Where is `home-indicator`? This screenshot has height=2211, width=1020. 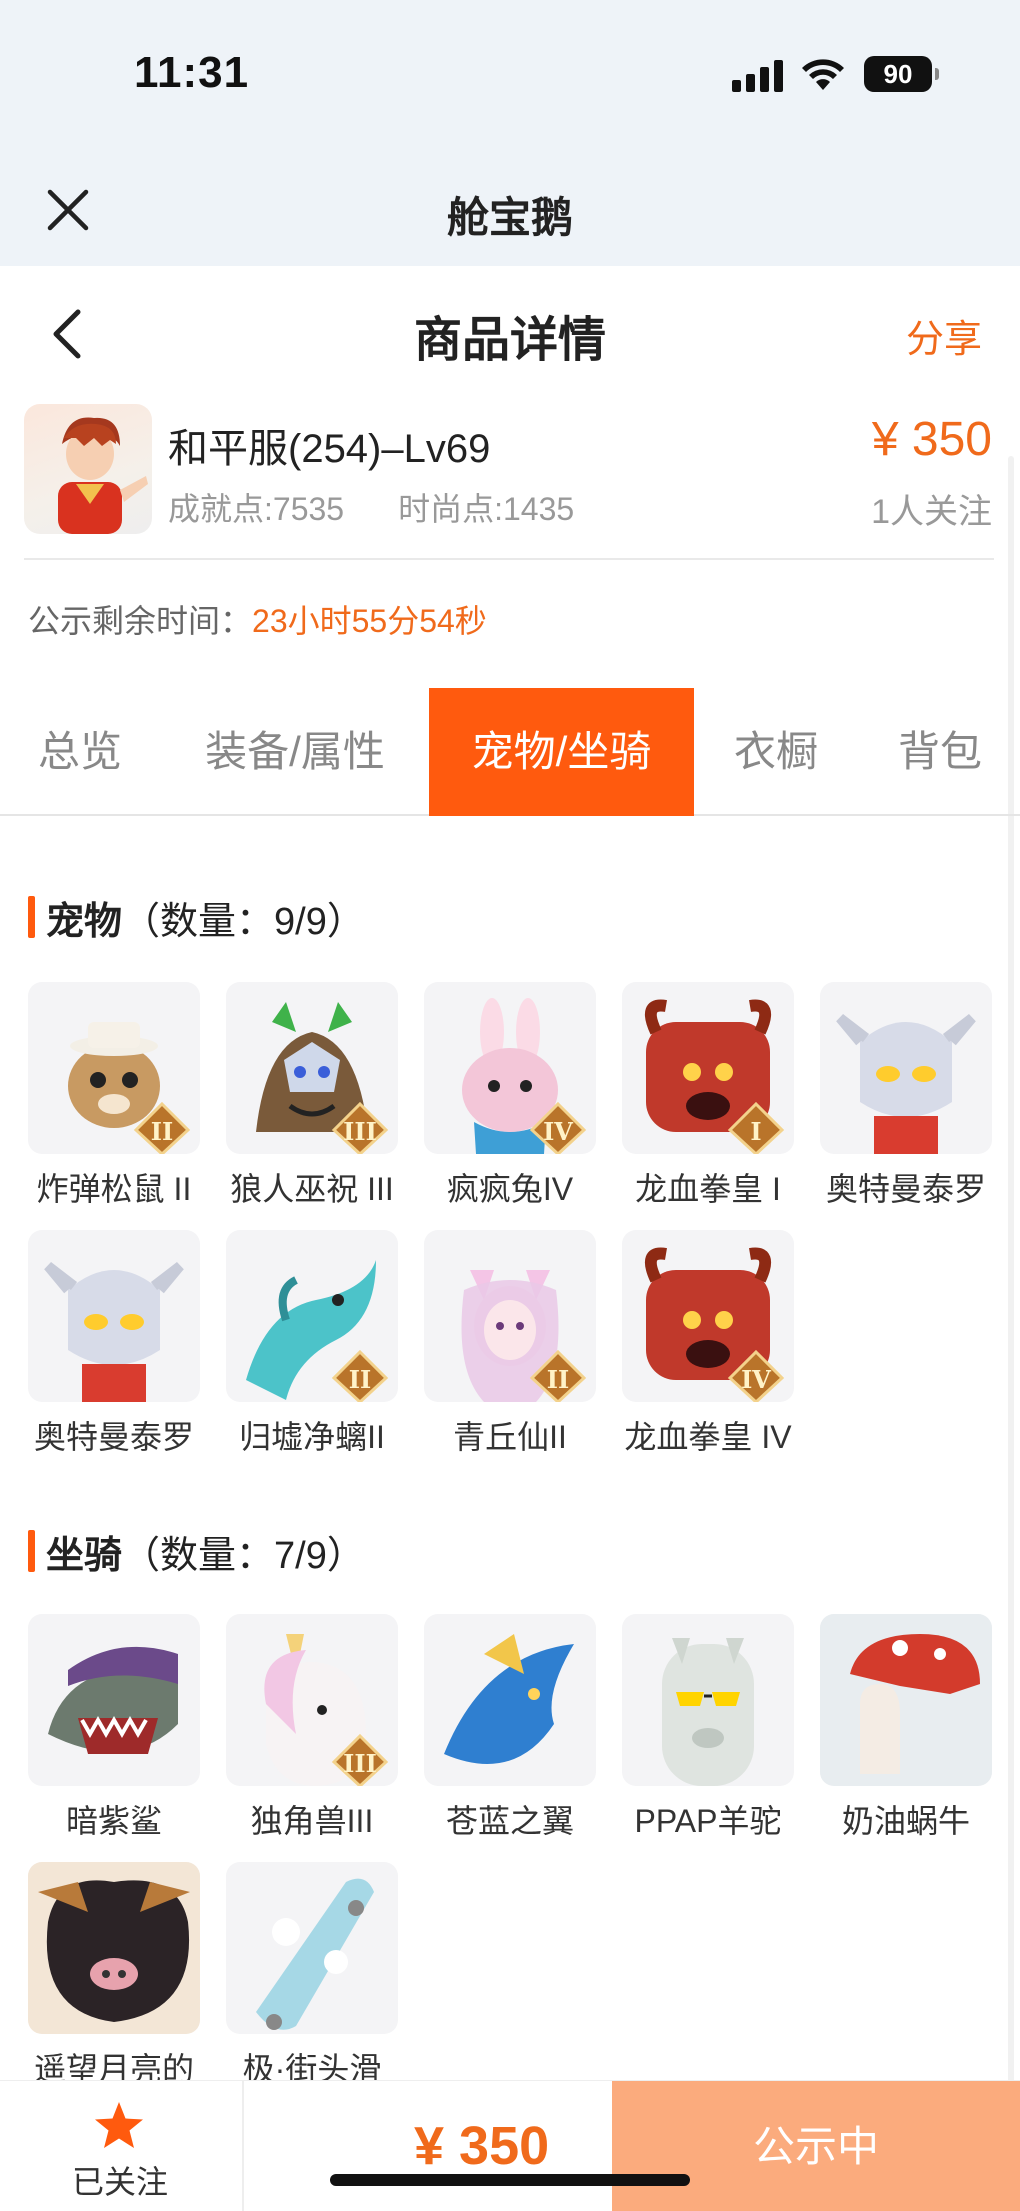 home-indicator is located at coordinates (510, 2180).